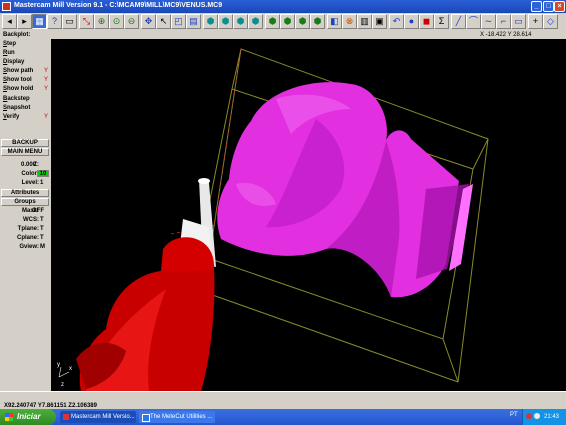  What do you see at coordinates (178, 21) in the screenshot?
I see `repaint-icon: ◰` at bounding box center [178, 21].